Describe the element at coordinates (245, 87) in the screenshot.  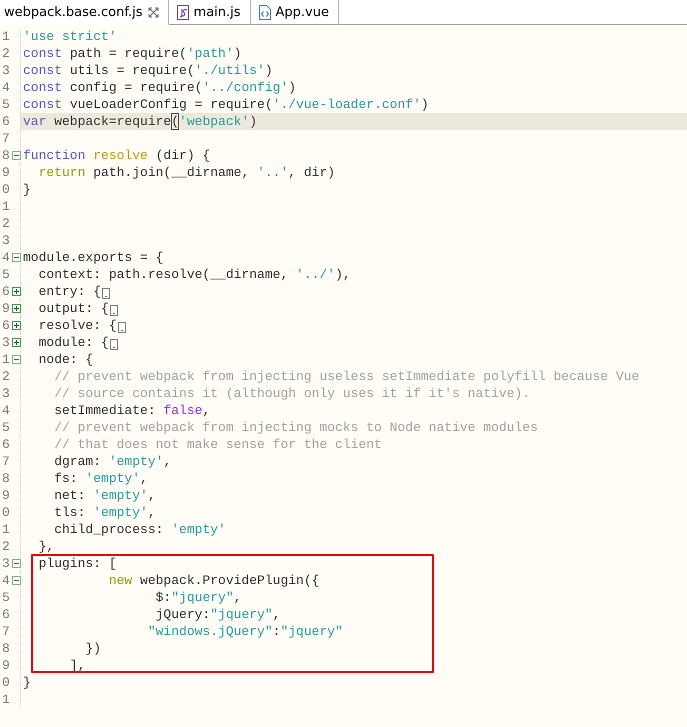
I see `code-token: '../config'` at that location.